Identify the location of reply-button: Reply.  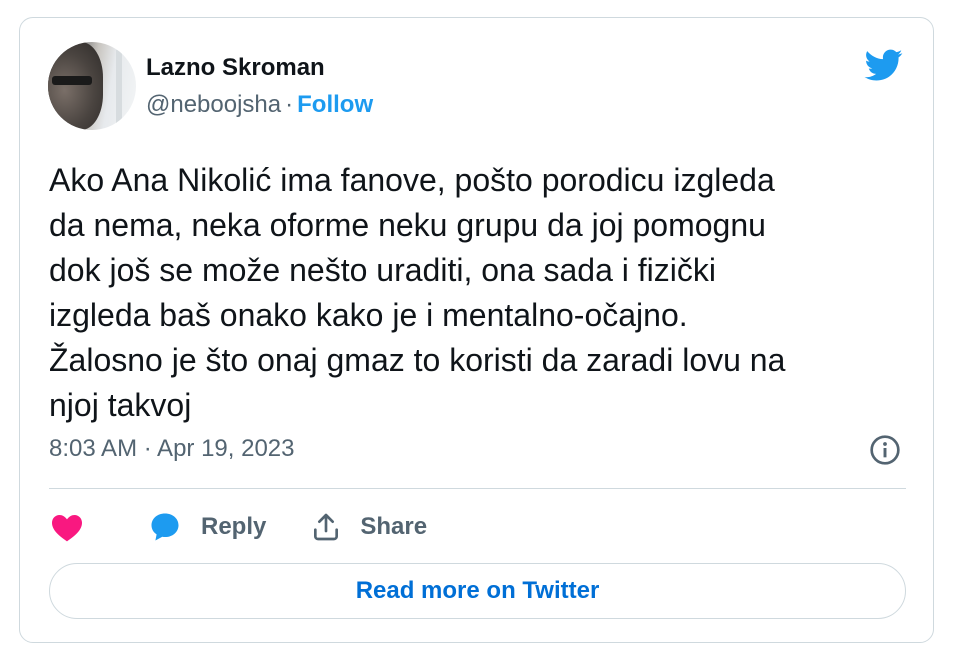
(206, 527).